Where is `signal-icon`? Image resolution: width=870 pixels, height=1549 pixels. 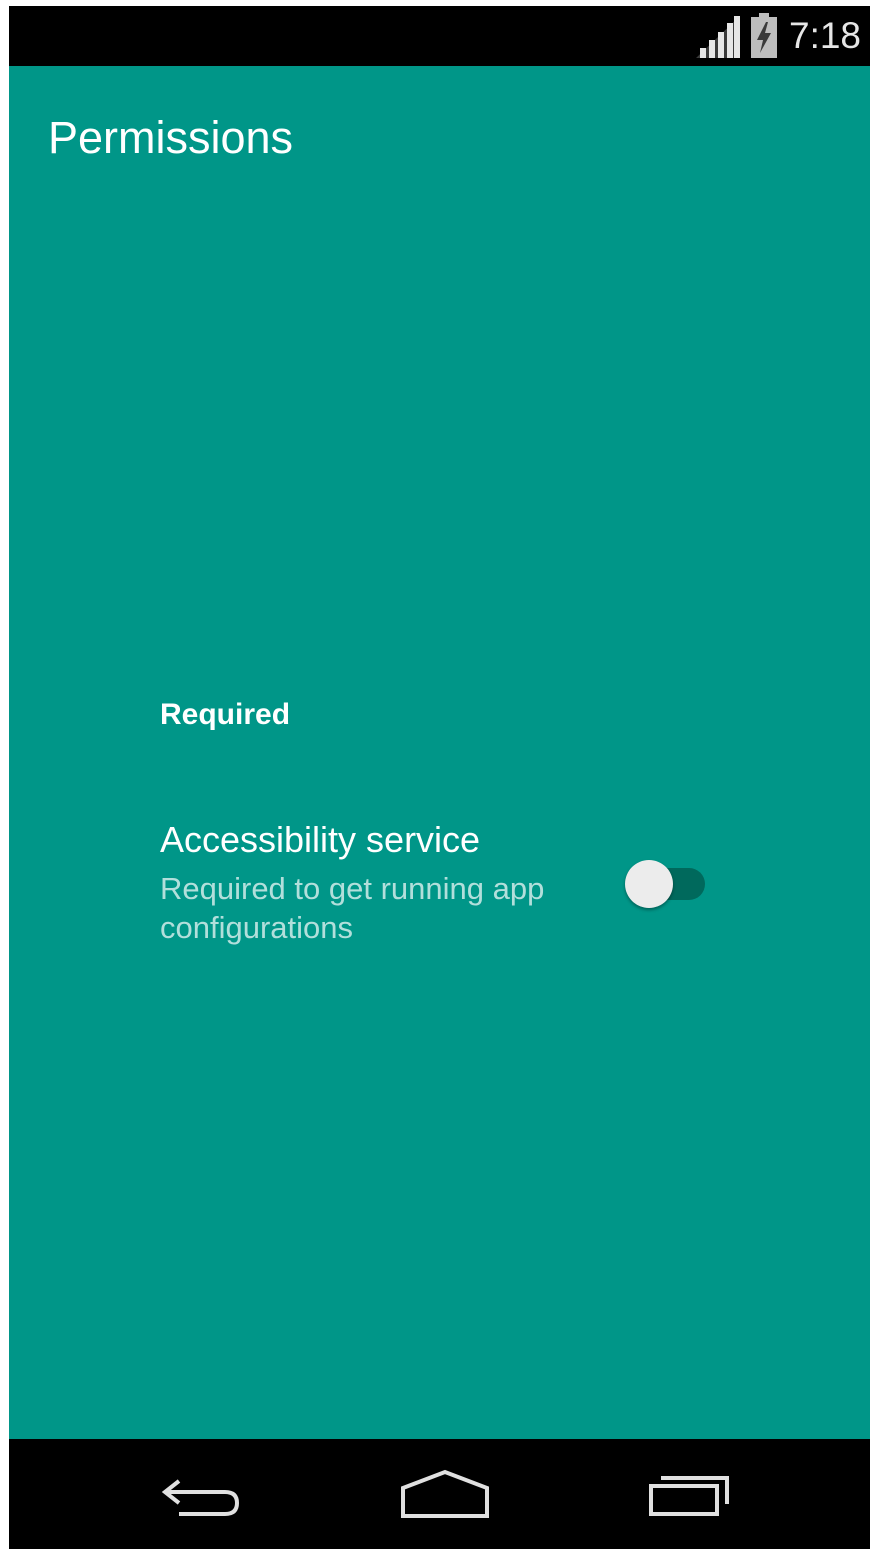 signal-icon is located at coordinates (718, 37).